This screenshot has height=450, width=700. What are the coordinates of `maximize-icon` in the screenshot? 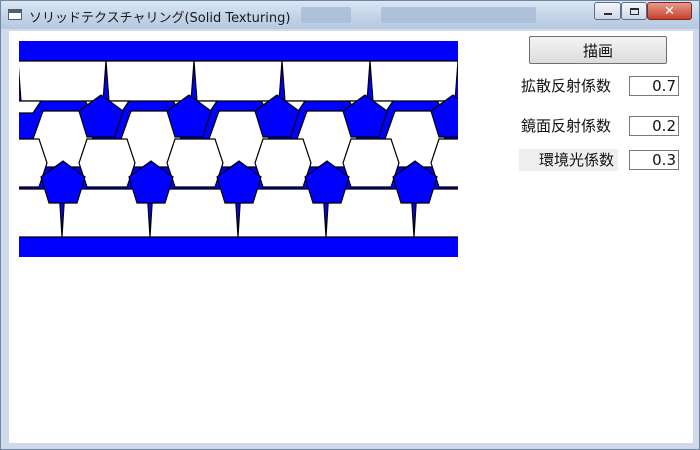 It's located at (634, 11).